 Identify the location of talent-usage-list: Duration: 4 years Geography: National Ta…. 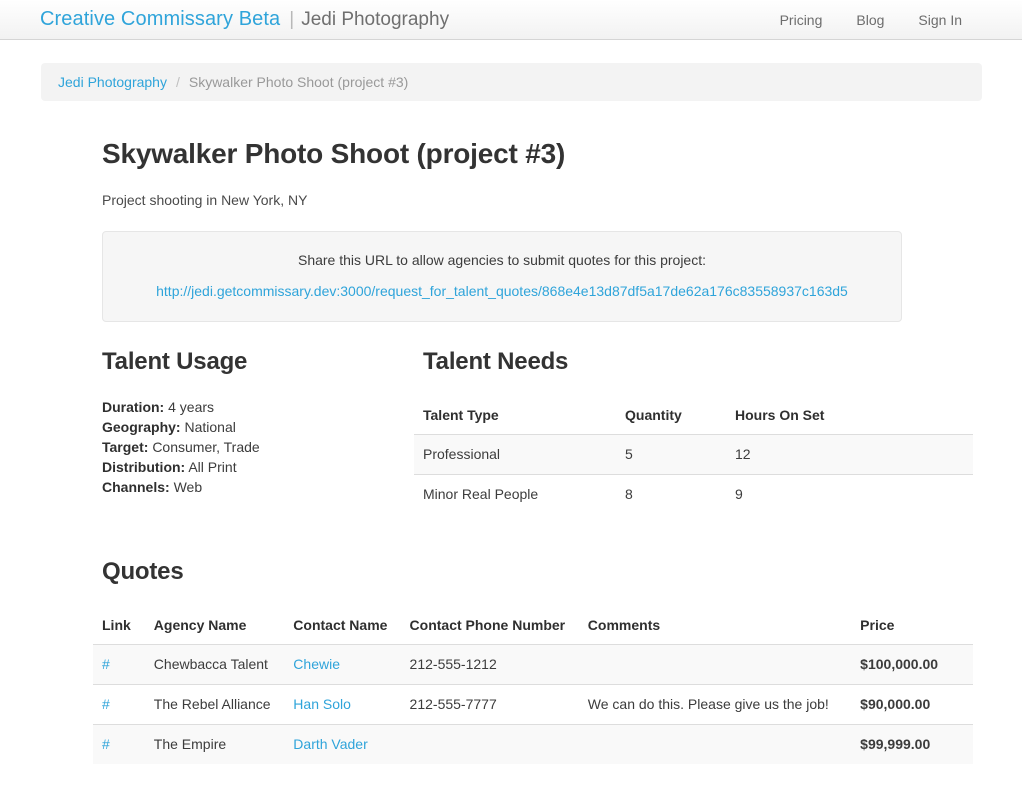
(262, 447).